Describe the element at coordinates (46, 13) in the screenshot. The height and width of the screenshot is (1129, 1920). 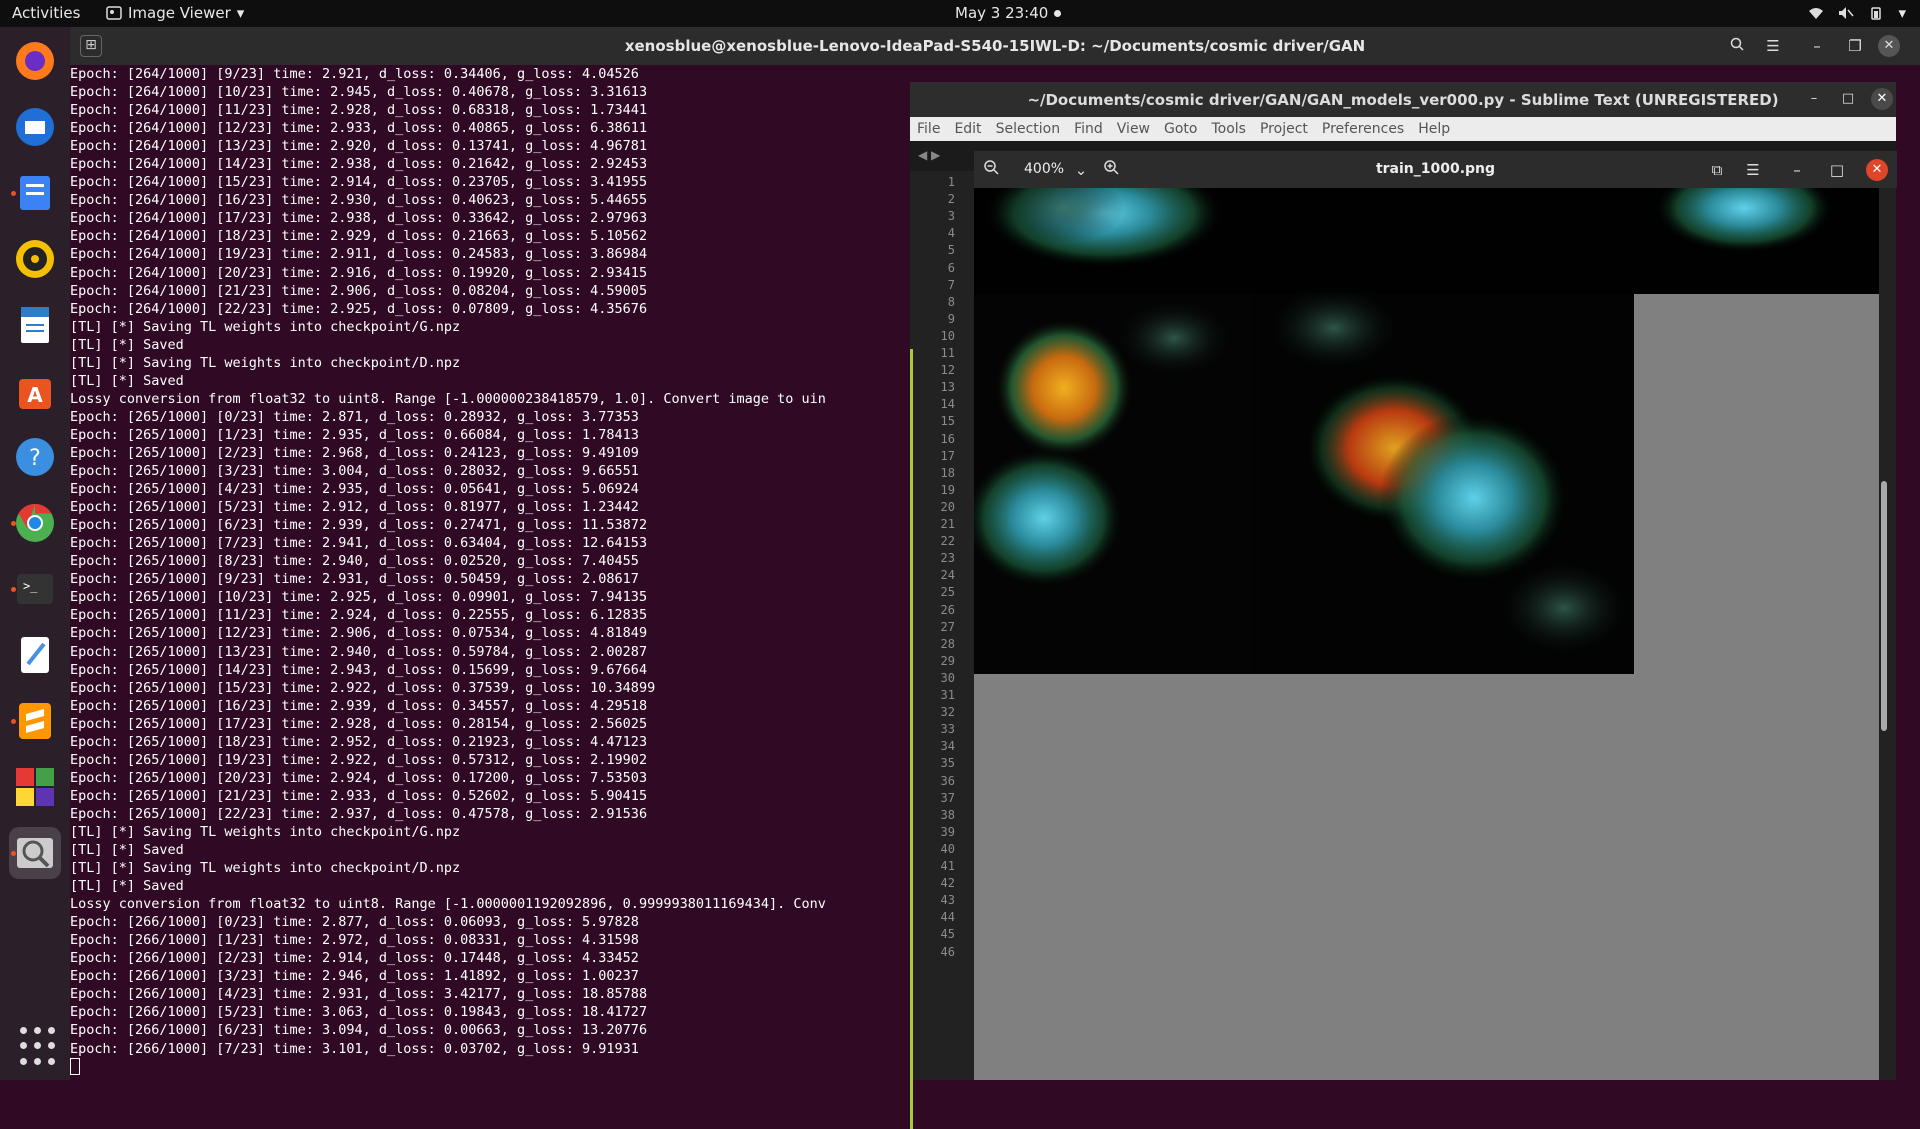
I see `activities-button: Activities` at that location.